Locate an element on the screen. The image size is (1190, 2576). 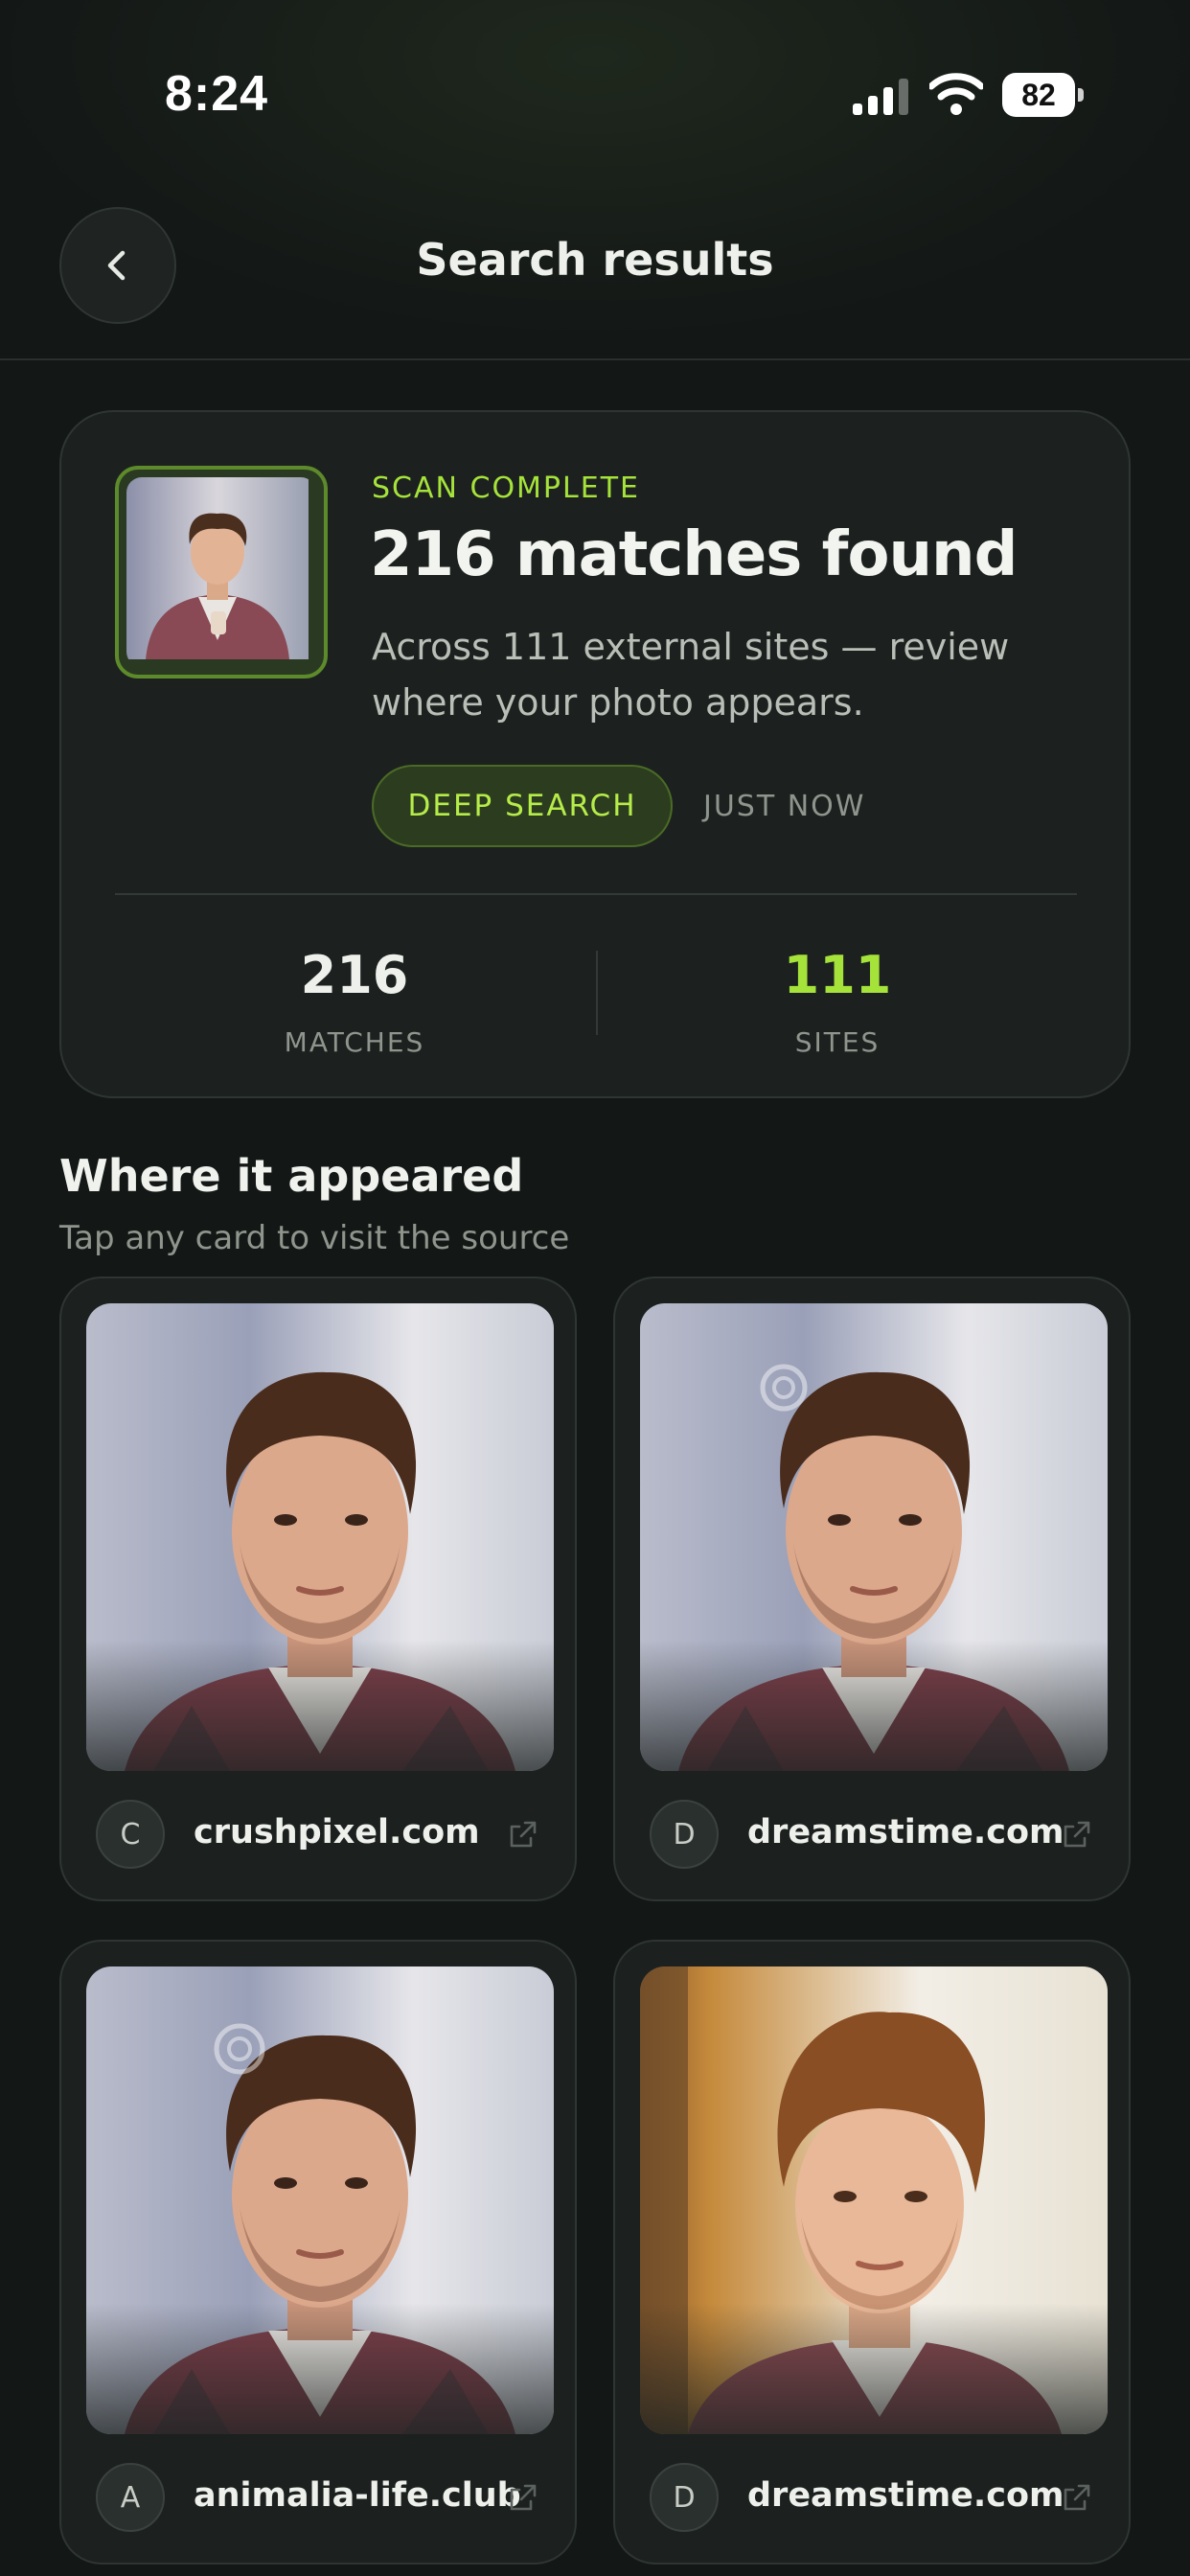
page-title: Search results is located at coordinates (595, 260).